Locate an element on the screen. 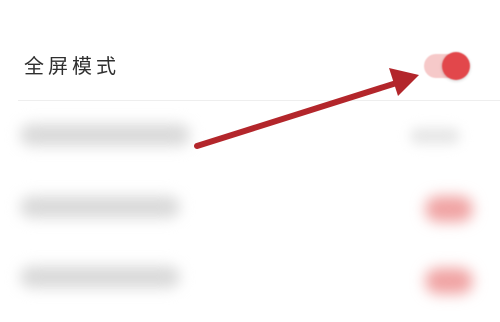  fullscreen-toggle is located at coordinates (447, 66).